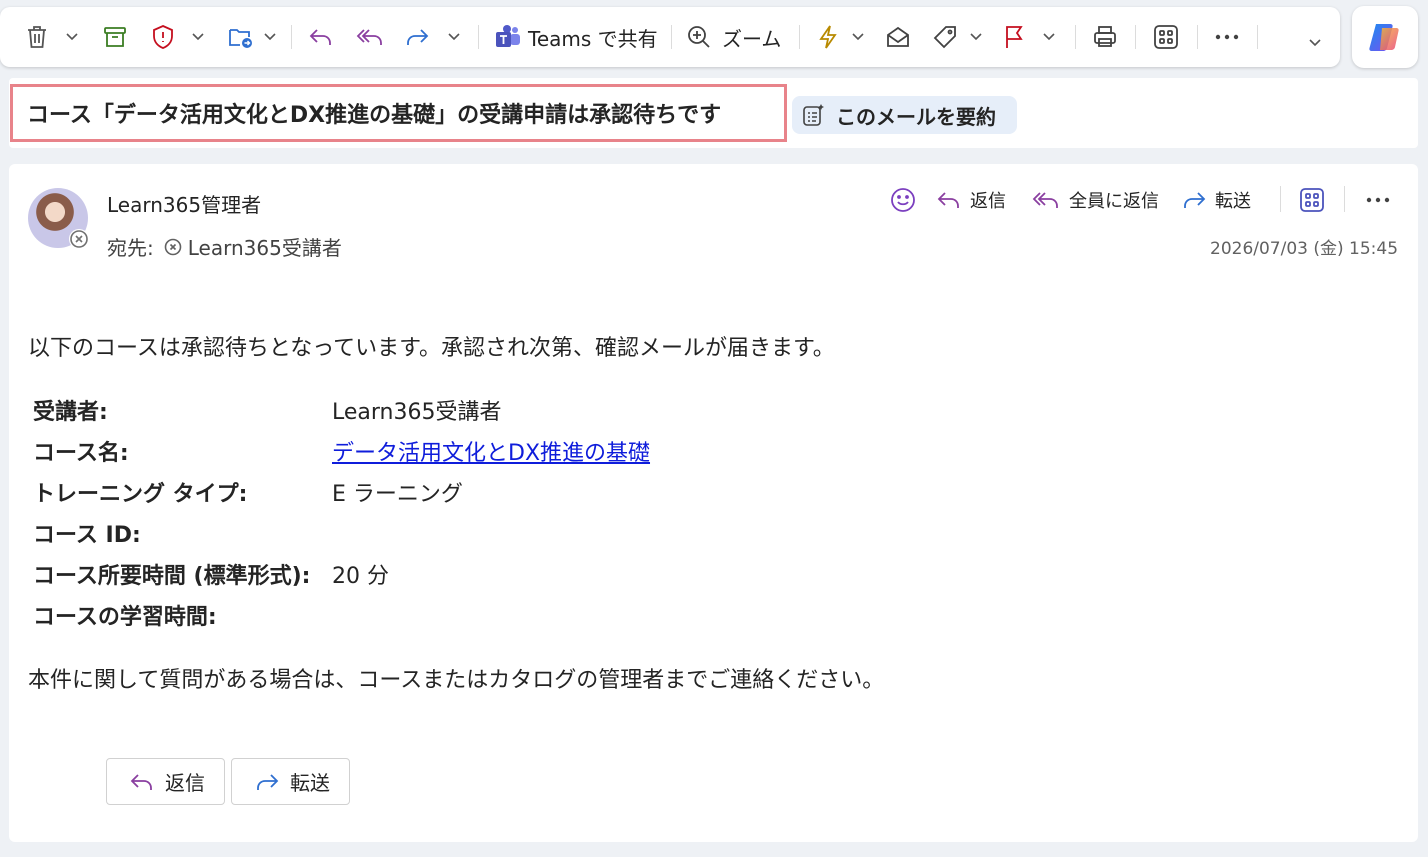 The height and width of the screenshot is (857, 1428). Describe the element at coordinates (37, 37) in the screenshot. I see `delete-icon` at that location.